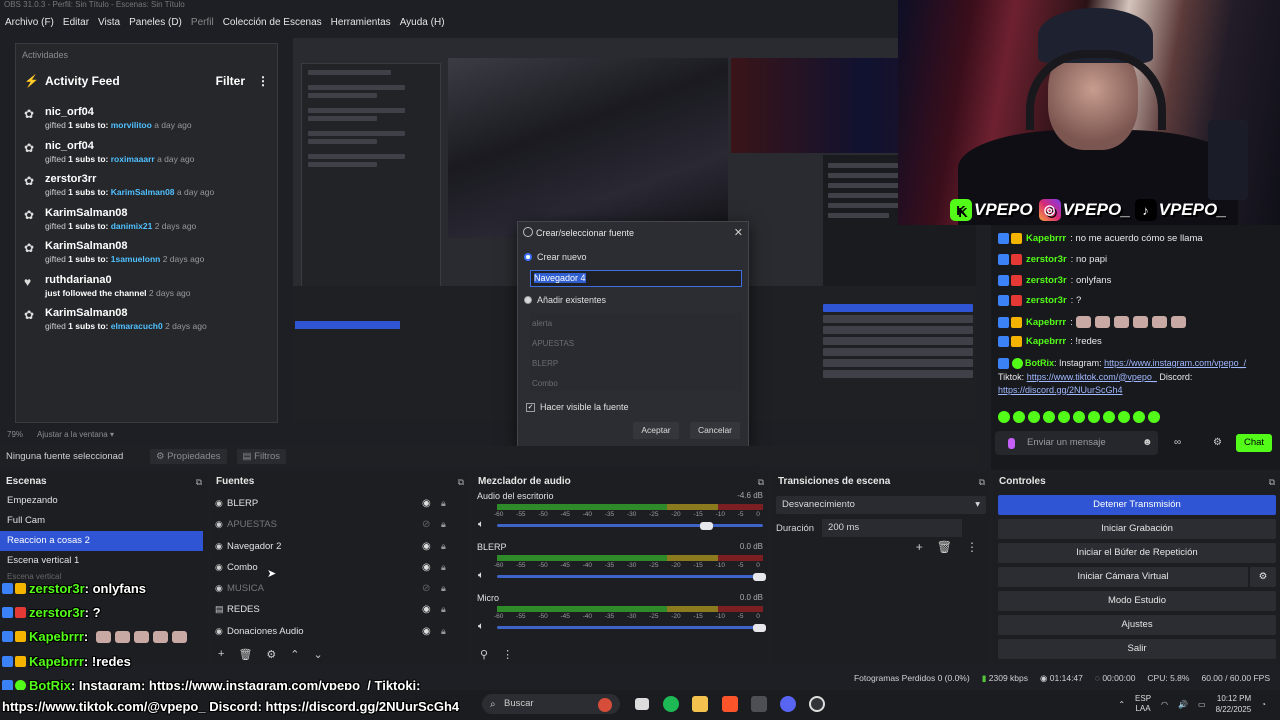 This screenshot has width=1280, height=720. Describe the element at coordinates (1175, 363) in the screenshot. I see `instagram-link: https://www.instagram.com/vpepo_/` at that location.